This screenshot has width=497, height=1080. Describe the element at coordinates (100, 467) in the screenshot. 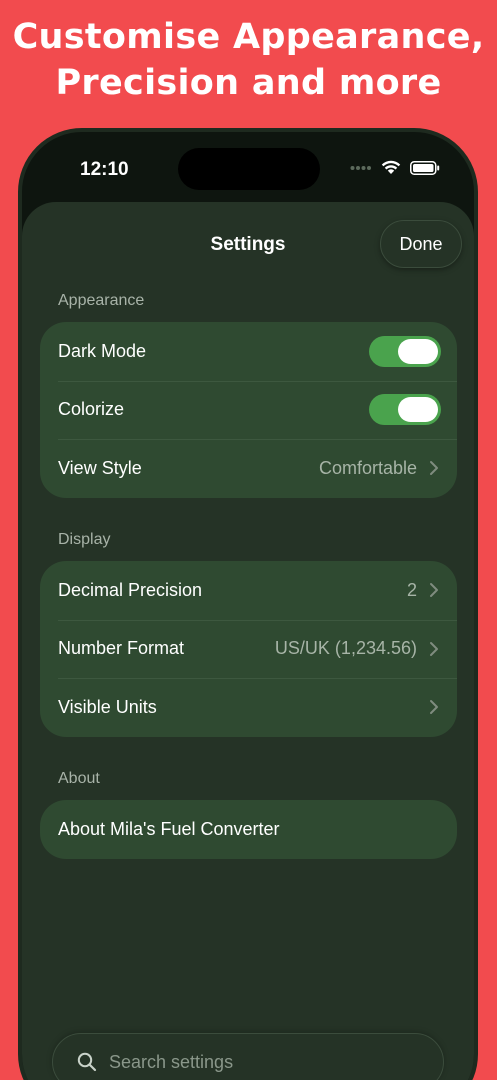

I see `view-style-label: View Style` at that location.